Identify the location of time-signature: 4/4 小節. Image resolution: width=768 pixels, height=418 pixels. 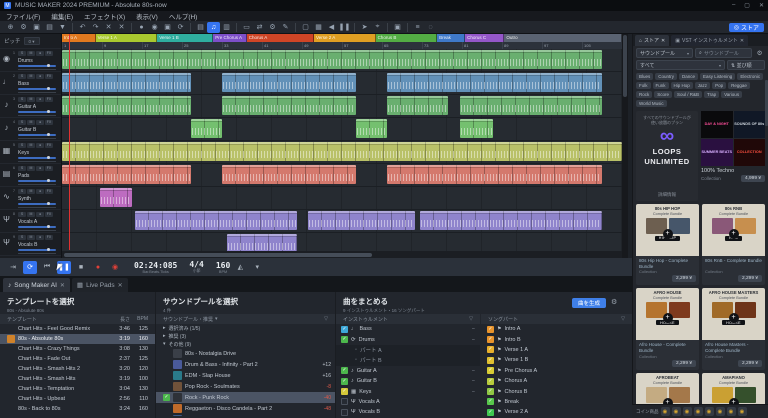
(196, 267).